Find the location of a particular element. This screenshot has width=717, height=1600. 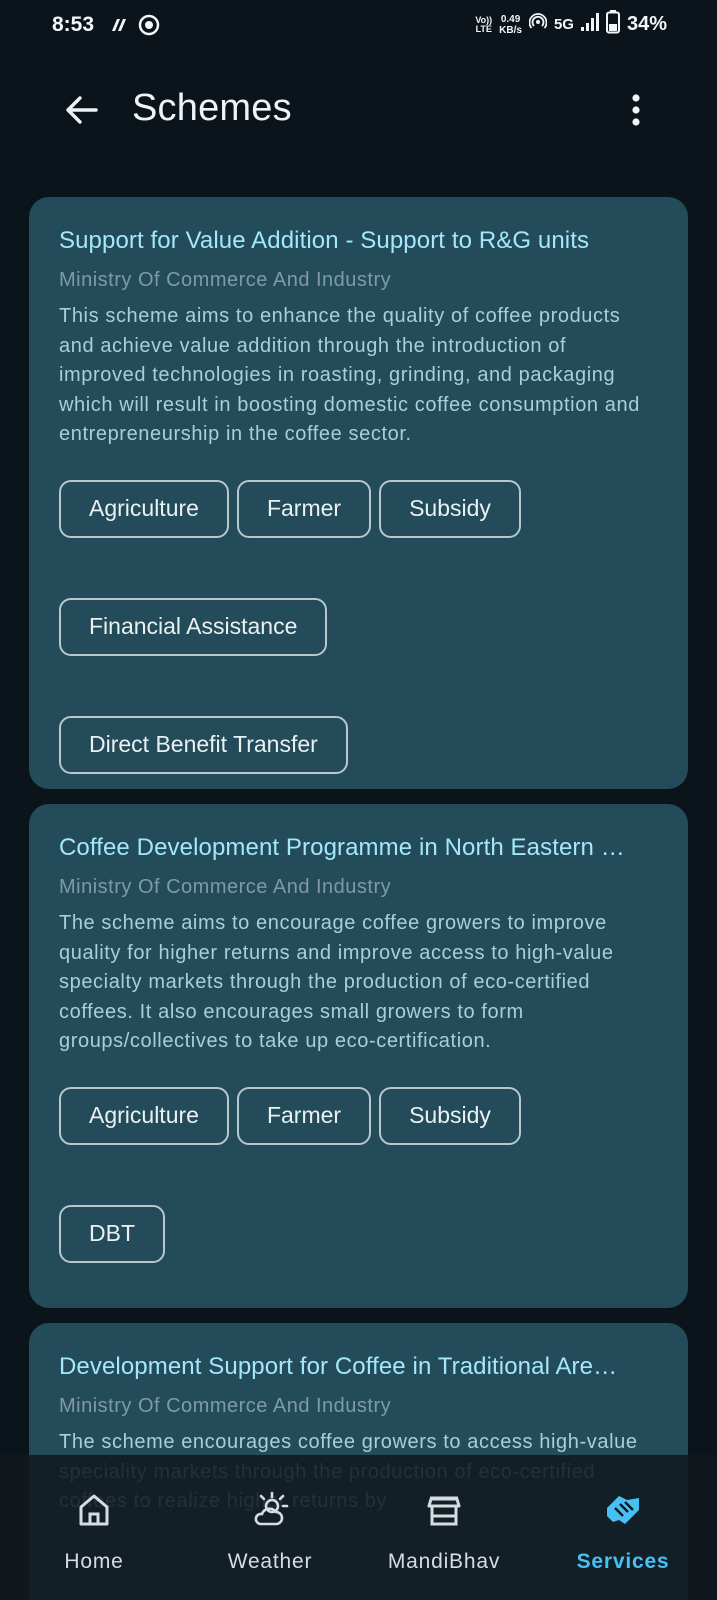

home-icon is located at coordinates (94, 1510).